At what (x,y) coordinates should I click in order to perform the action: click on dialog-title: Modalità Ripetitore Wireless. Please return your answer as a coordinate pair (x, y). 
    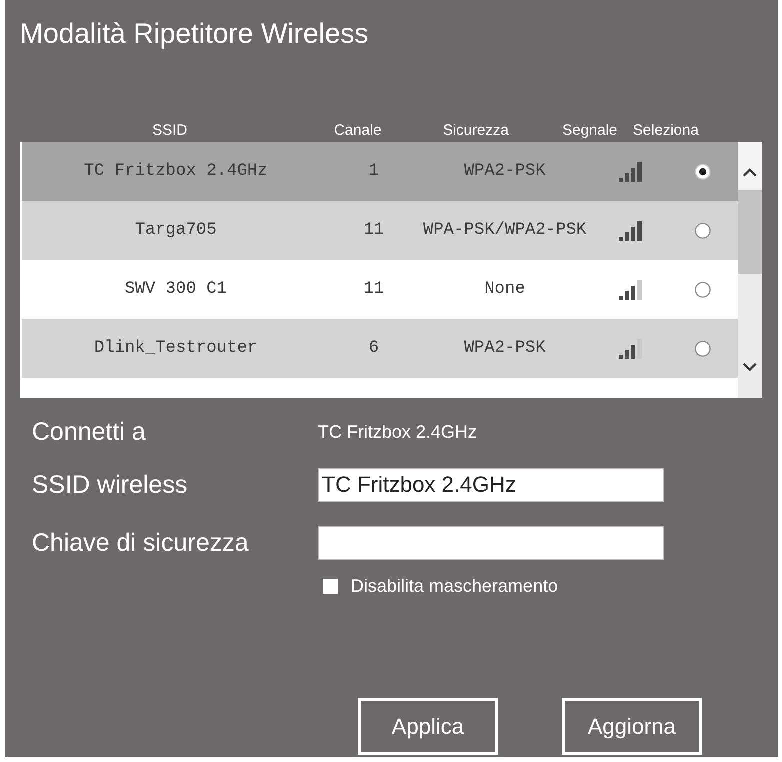
    Looking at the image, I should click on (194, 34).